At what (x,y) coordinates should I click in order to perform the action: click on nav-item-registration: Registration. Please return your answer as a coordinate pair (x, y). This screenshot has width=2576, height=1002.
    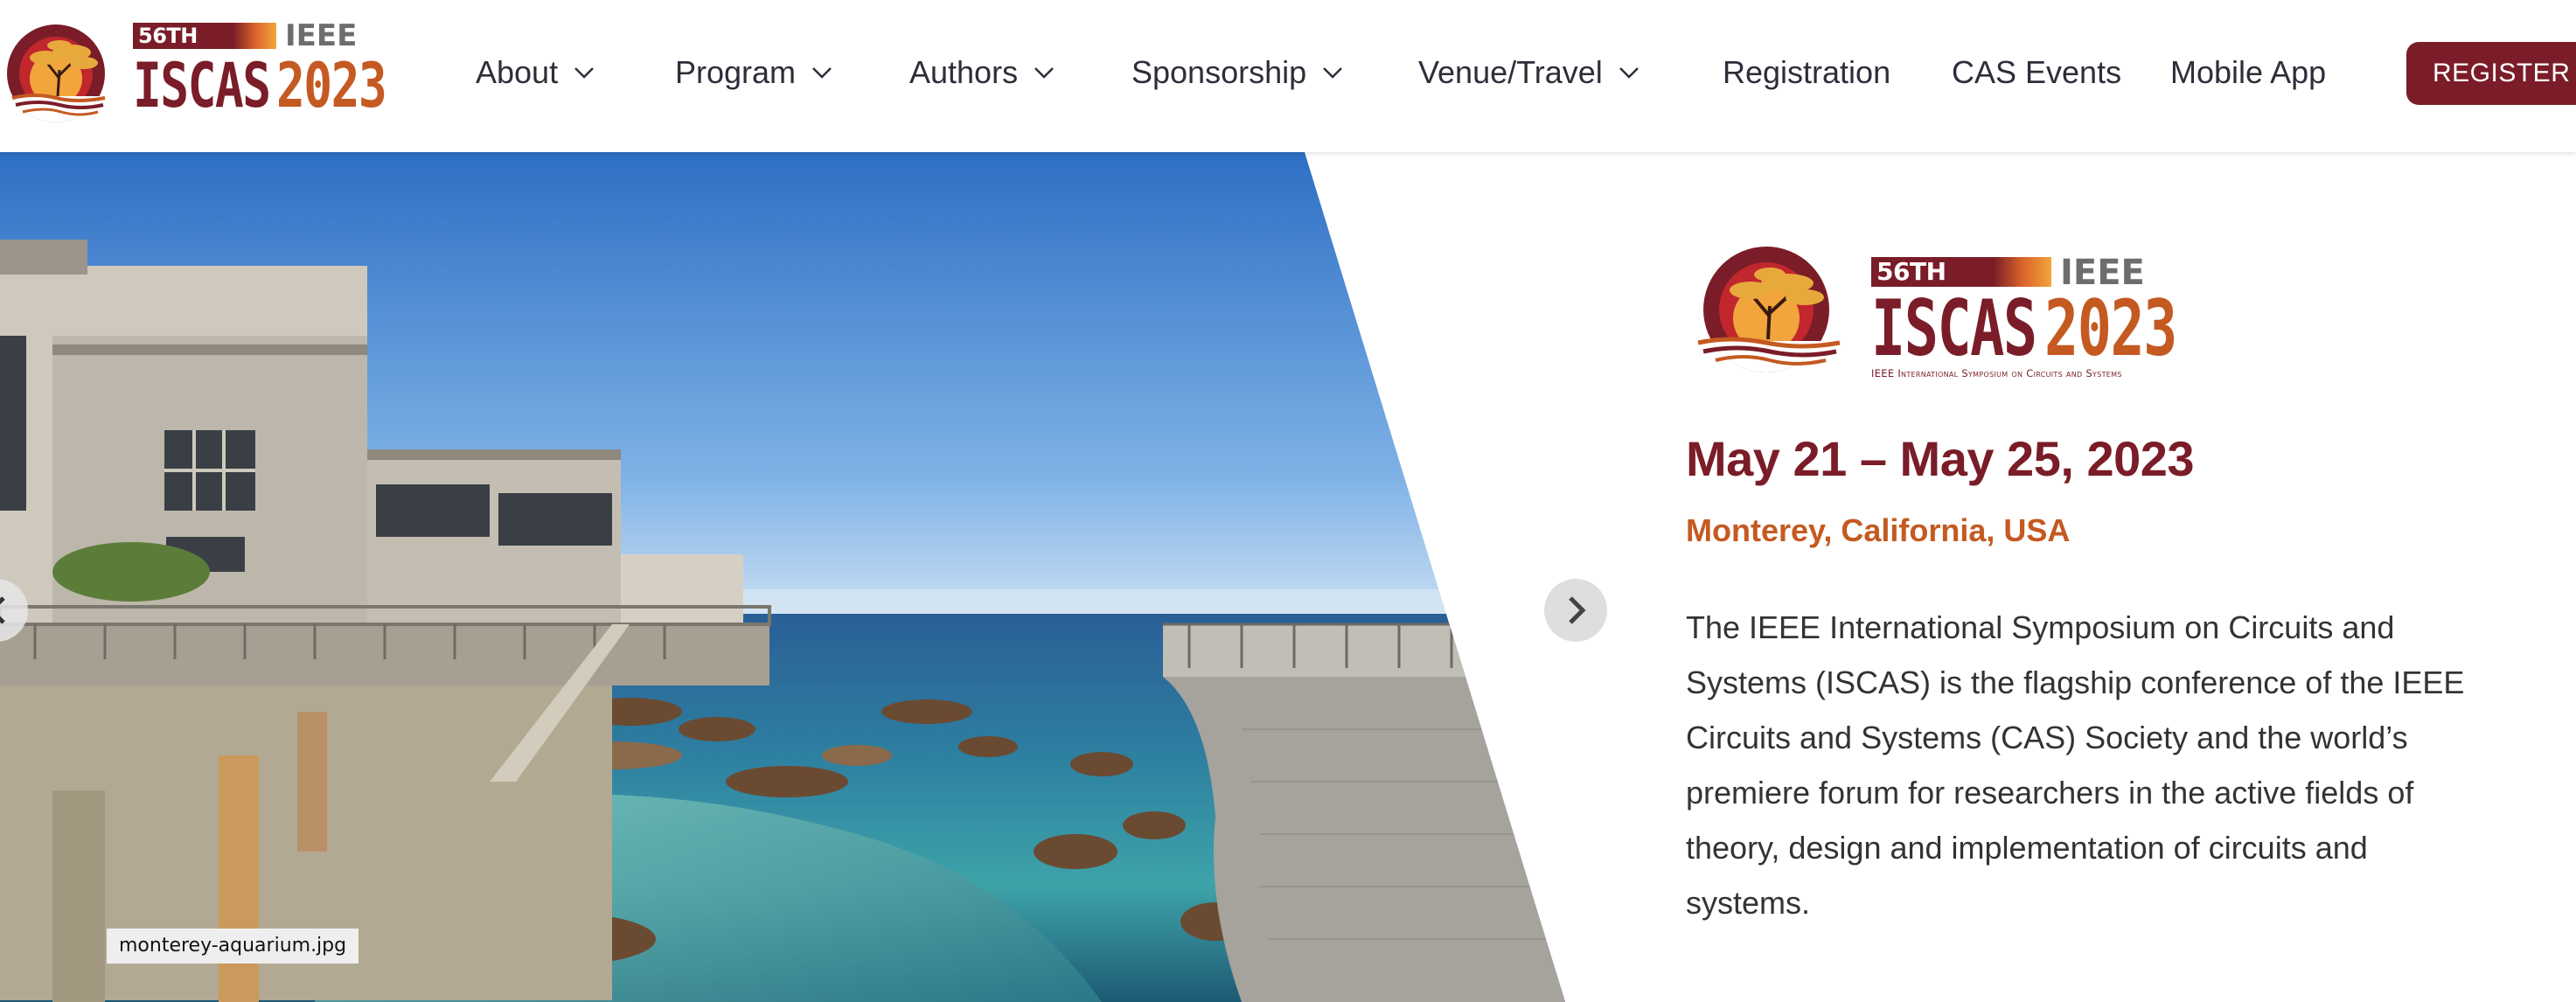
    Looking at the image, I should click on (1806, 72).